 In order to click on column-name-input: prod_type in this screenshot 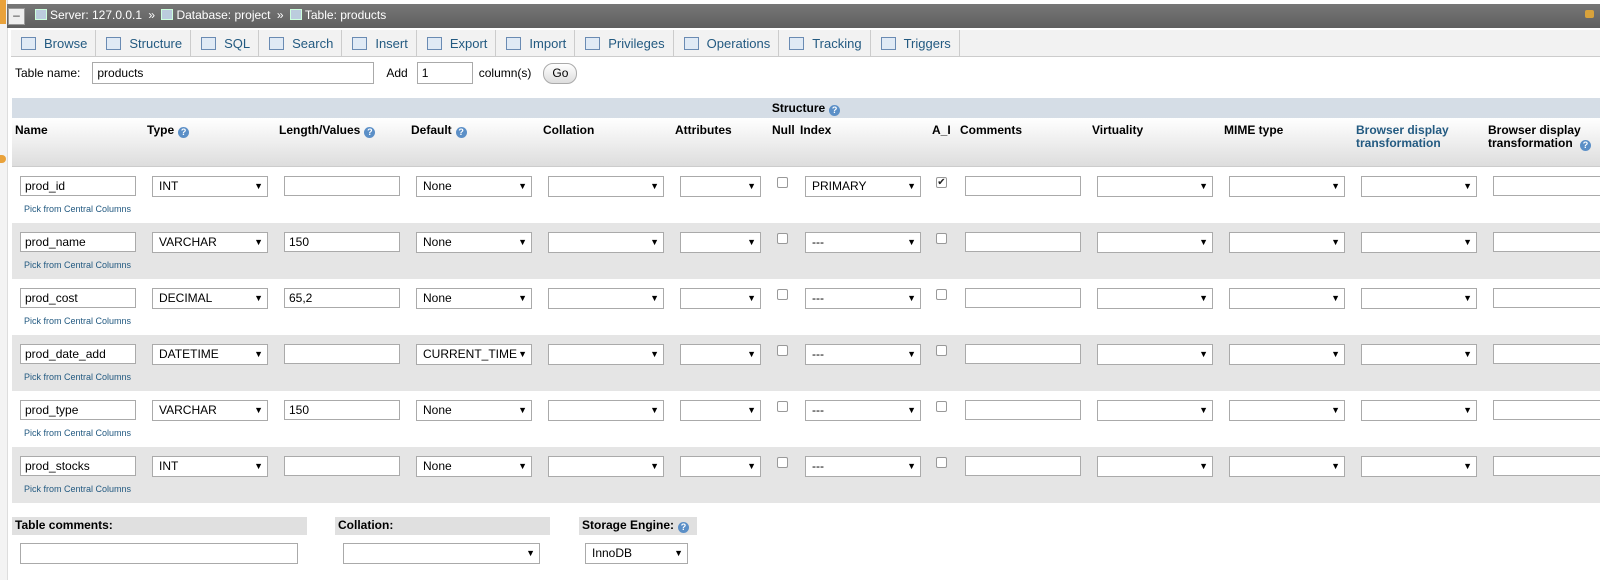, I will do `click(78, 410)`.